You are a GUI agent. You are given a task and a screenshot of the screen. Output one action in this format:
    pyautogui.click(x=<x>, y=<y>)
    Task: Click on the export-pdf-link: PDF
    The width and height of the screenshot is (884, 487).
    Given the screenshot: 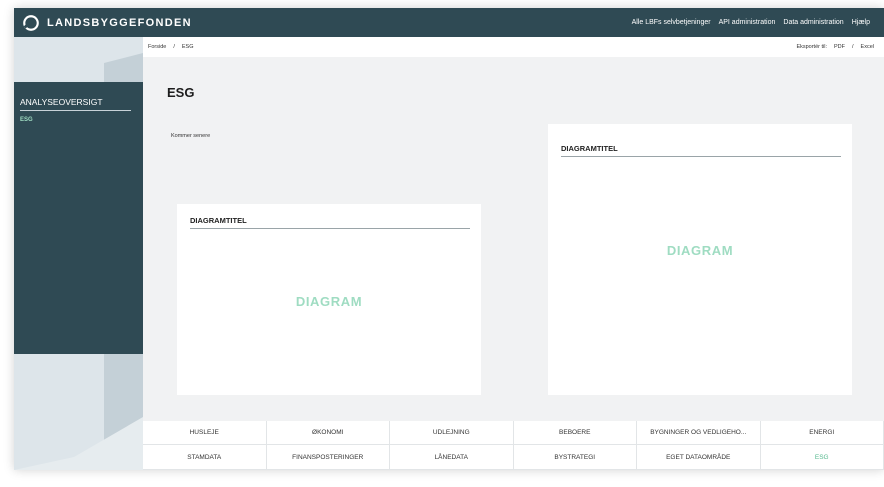 What is the action you would take?
    pyautogui.click(x=839, y=47)
    